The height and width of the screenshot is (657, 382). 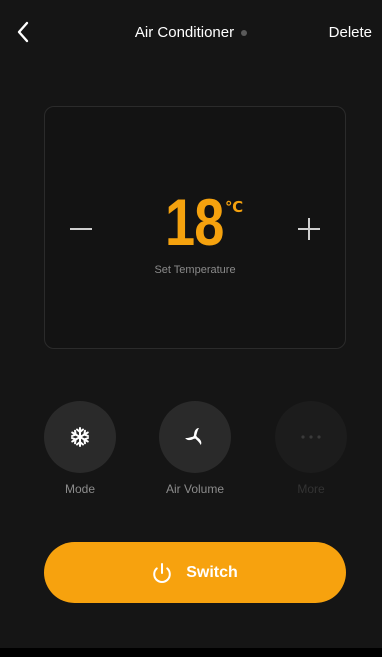 What do you see at coordinates (350, 32) in the screenshot?
I see `delete-button: Delete` at bounding box center [350, 32].